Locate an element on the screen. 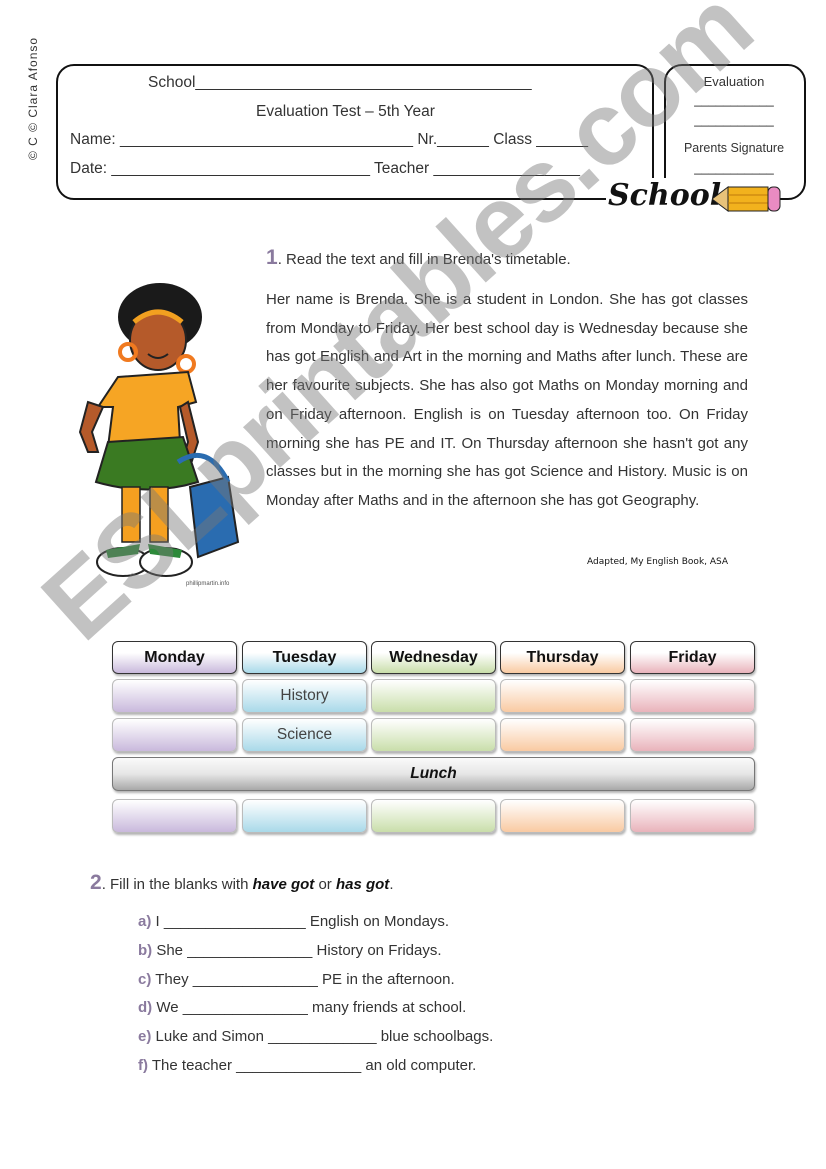 This screenshot has width=826, height=1169. item-sentence: She _______________ History on Fridays. is located at coordinates (296, 950).